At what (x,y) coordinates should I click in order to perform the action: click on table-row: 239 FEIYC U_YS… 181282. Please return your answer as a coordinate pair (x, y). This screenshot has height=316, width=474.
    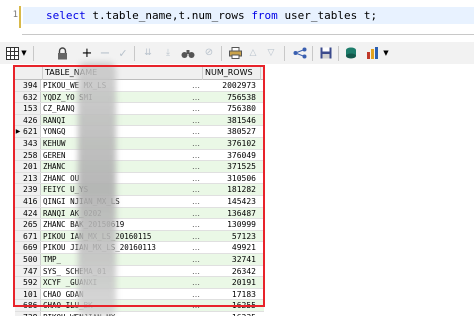
    Looking at the image, I should click on (139, 190).